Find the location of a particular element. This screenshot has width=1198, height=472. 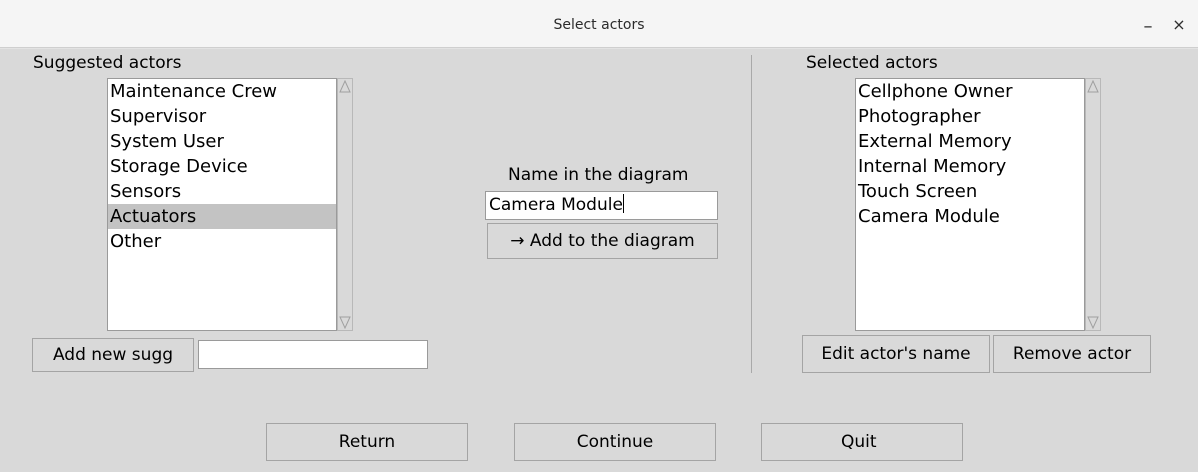

list-item: Other is located at coordinates (222, 241).